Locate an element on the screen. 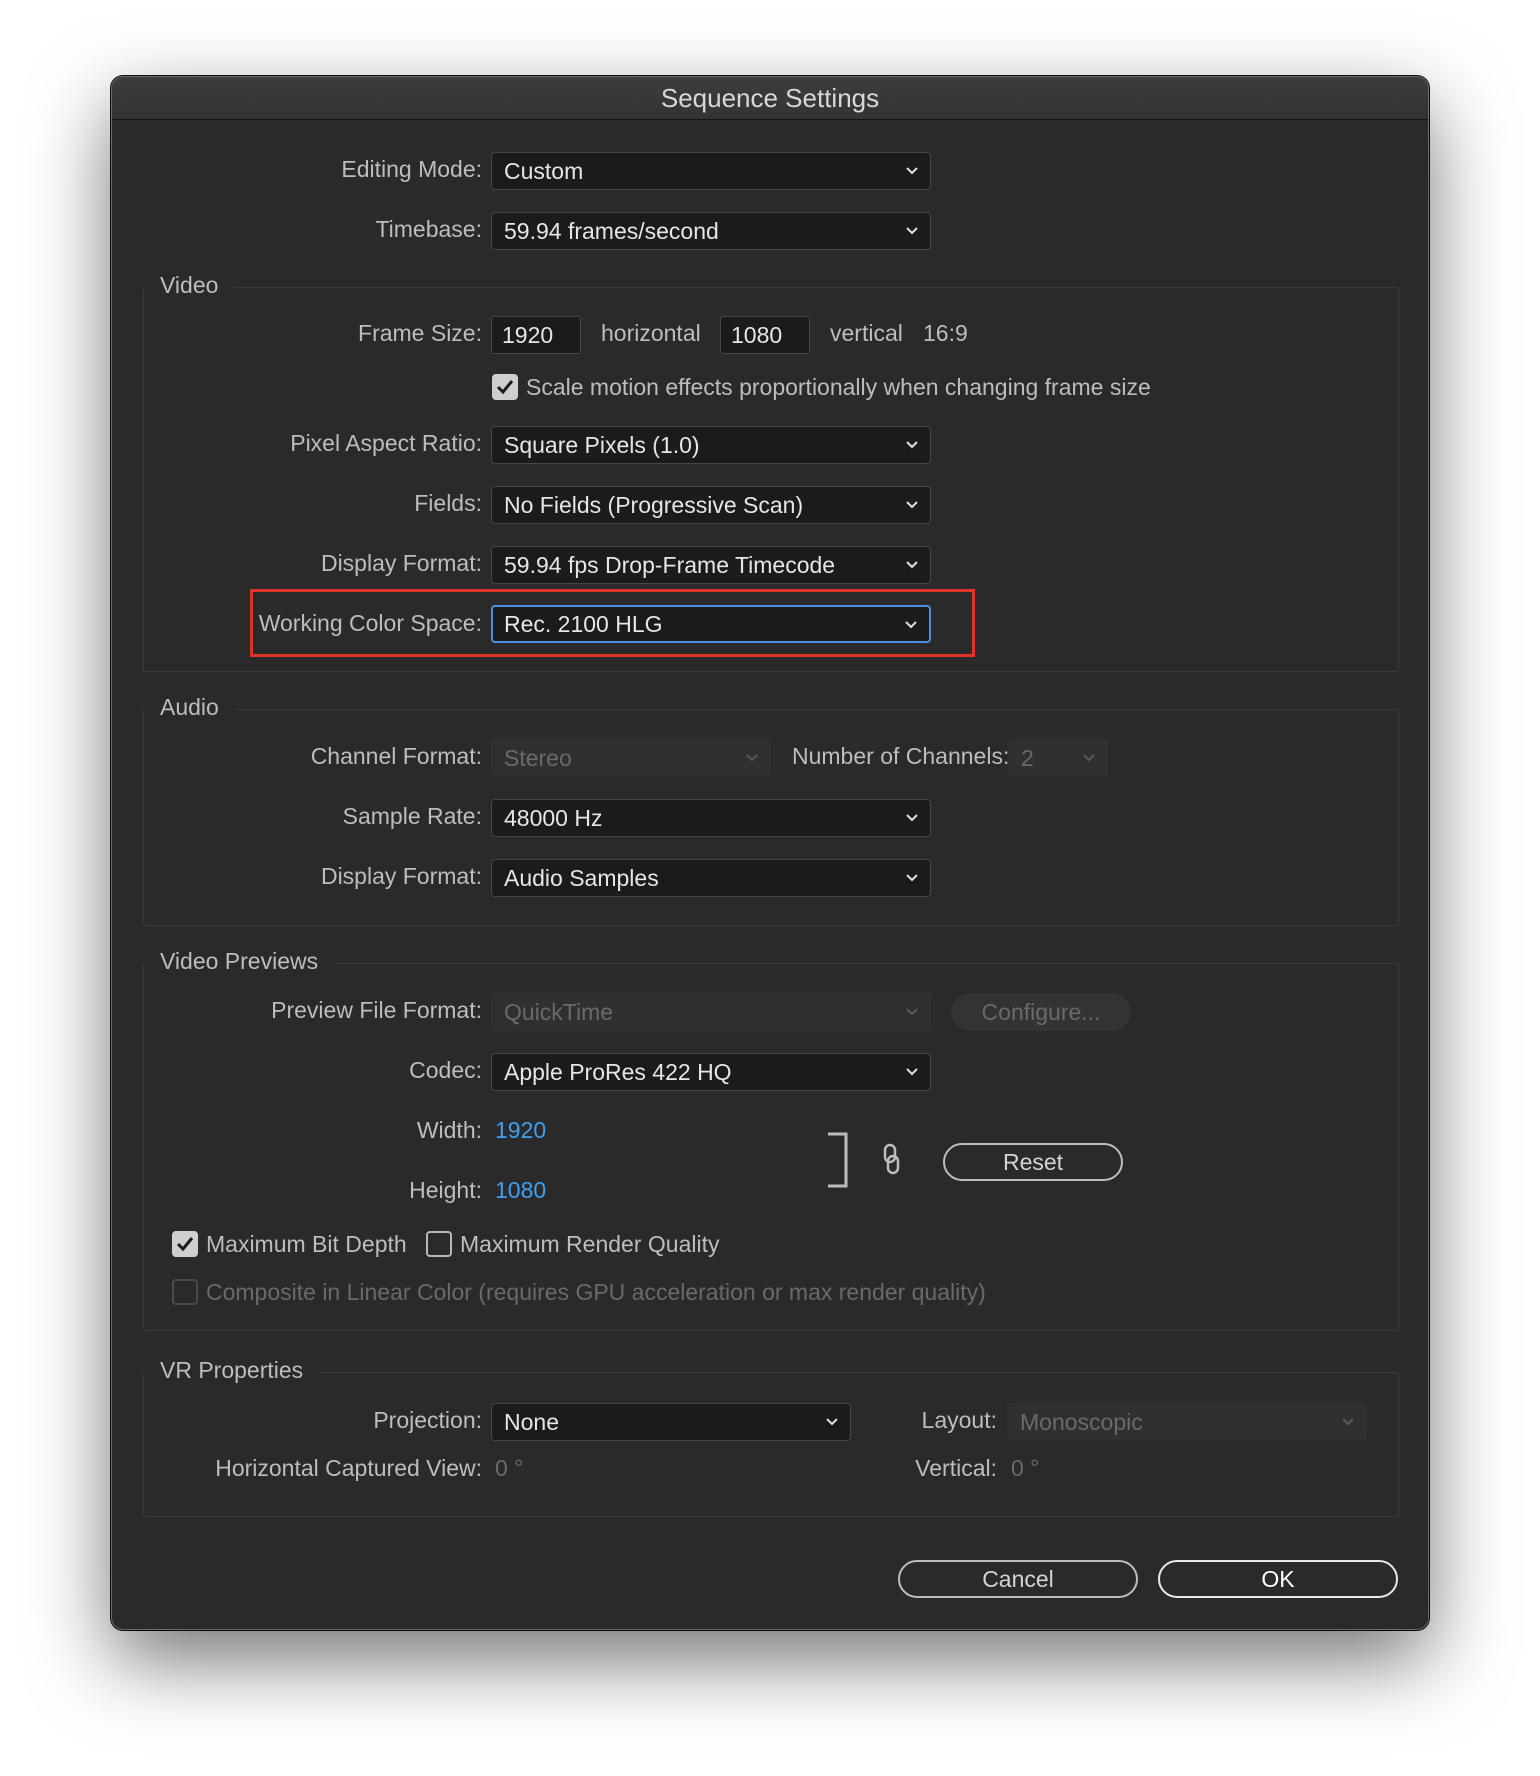 The width and height of the screenshot is (1540, 1776). fields-label: Fields: is located at coordinates (448, 503).